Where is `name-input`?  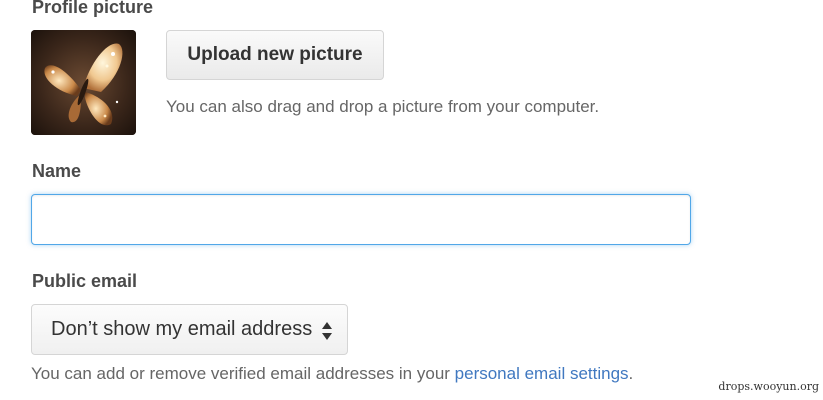
name-input is located at coordinates (361, 219).